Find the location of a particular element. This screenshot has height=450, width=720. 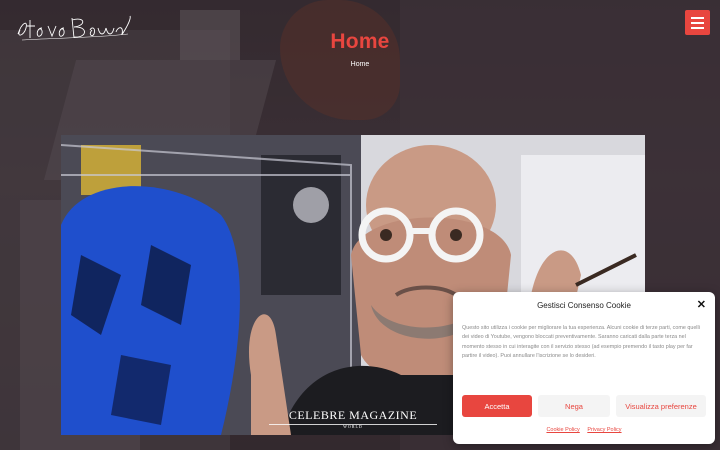

cookie-policy-link: Cookie Policy is located at coordinates (562, 430).